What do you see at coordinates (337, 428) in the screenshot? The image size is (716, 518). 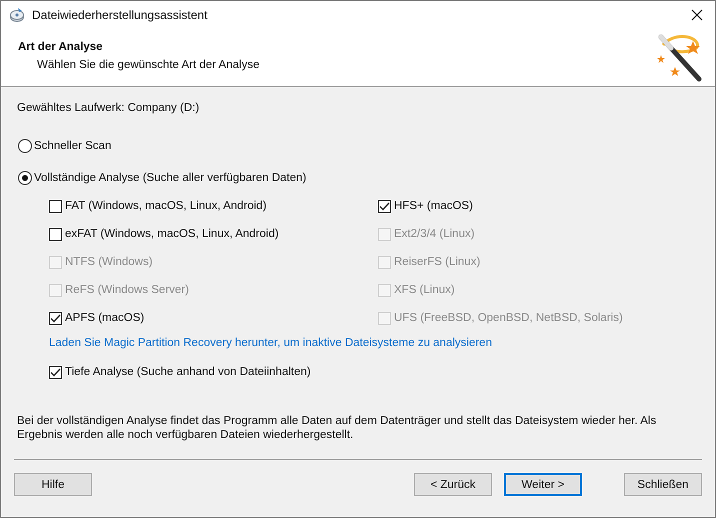 I see `description-text: Bei der vollständigen Analyse findet das Programm alle Daten auf dem Datenträger und stellt das Dateisystem wieder her. Als Ergebnis werden alle noch verfügbaren Dateien wiederhergestellt.` at bounding box center [337, 428].